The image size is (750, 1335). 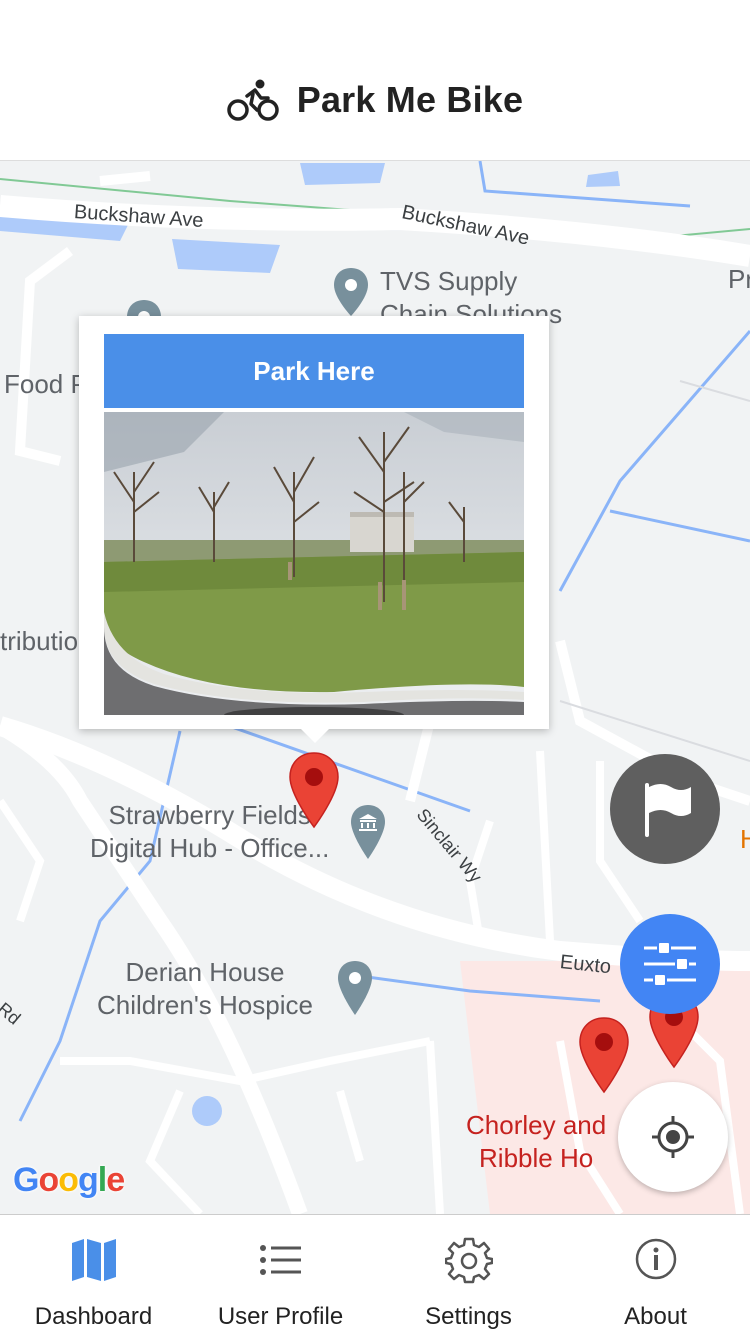 I want to click on tab-about: About, so click(x=655, y=1275).